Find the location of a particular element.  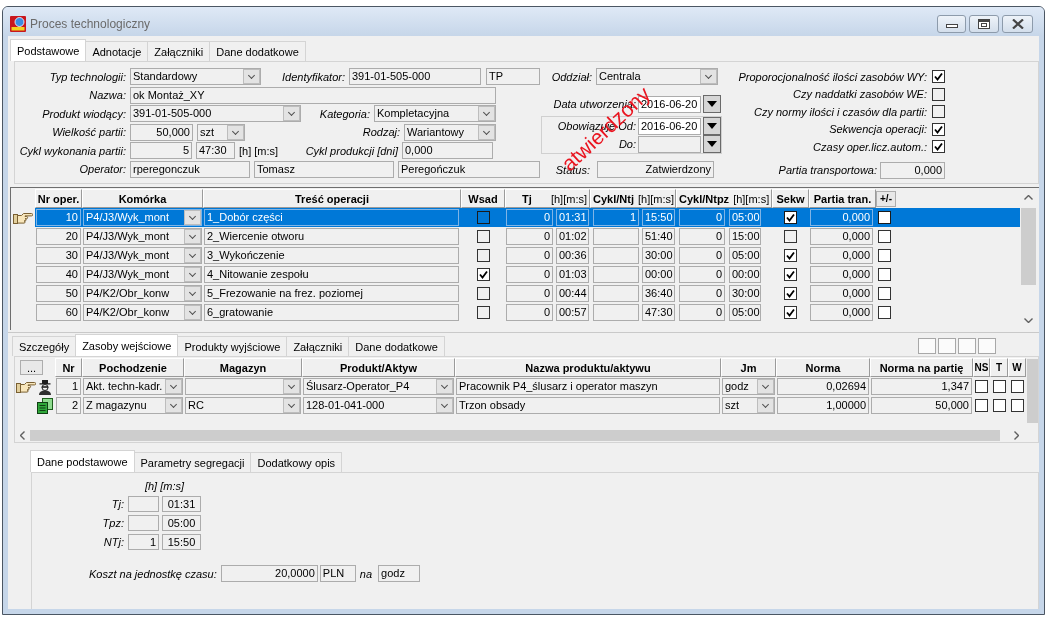

text-field: 2 is located at coordinates (68, 405).